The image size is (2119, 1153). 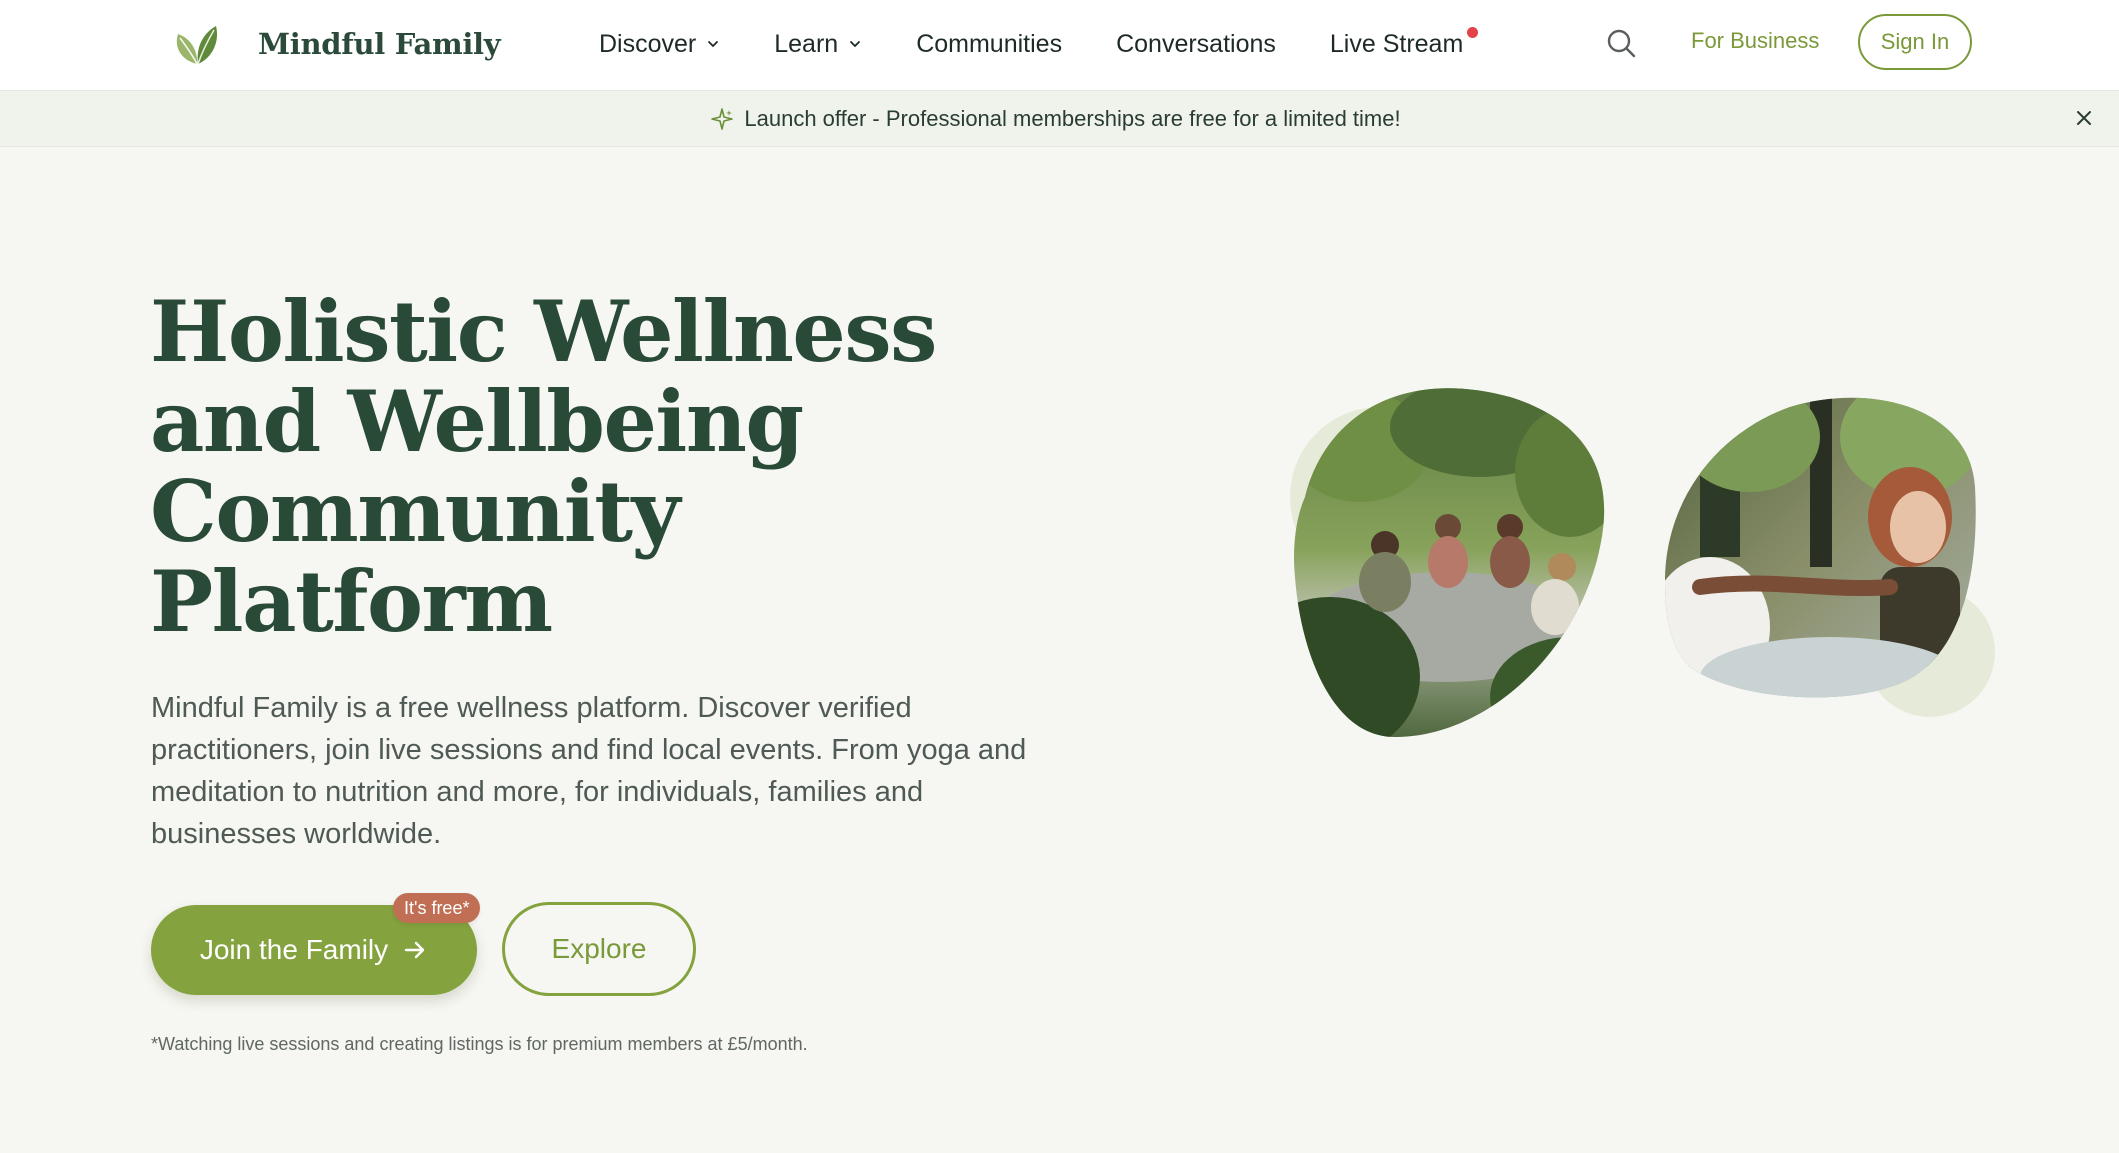 I want to click on nav-item-label: Discover, so click(x=648, y=43).